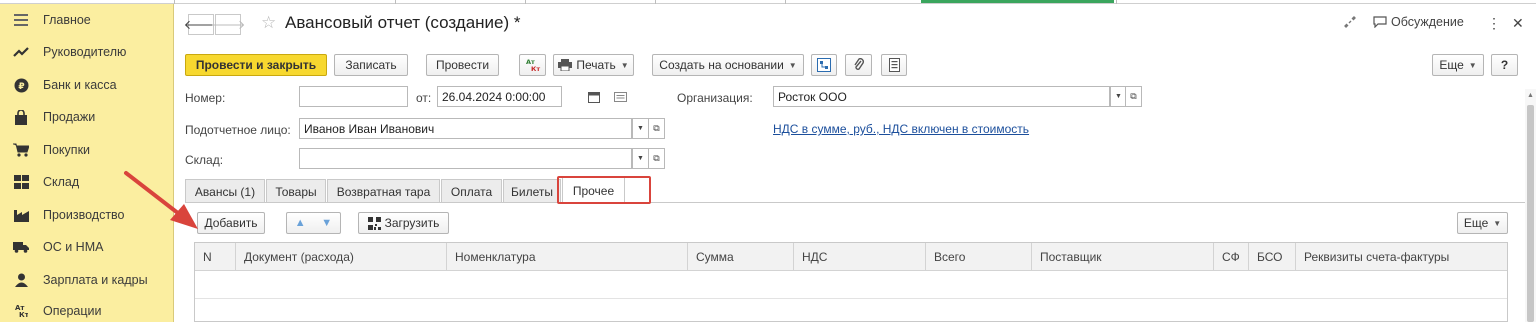 This screenshot has width=1536, height=322. I want to click on annotation-arrow, so click(161, 200).